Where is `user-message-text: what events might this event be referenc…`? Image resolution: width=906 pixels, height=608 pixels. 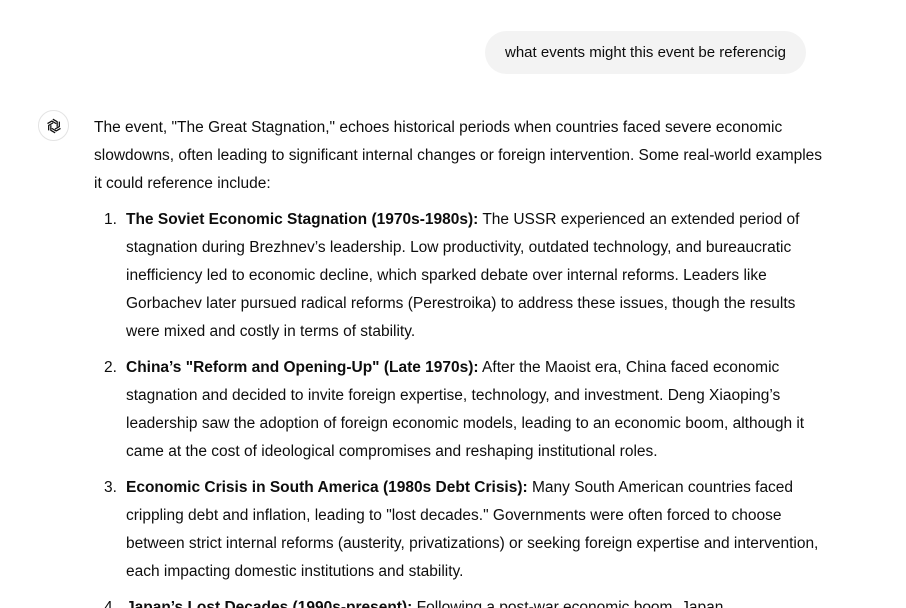
user-message-text: what events might this event be referenc… is located at coordinates (645, 52).